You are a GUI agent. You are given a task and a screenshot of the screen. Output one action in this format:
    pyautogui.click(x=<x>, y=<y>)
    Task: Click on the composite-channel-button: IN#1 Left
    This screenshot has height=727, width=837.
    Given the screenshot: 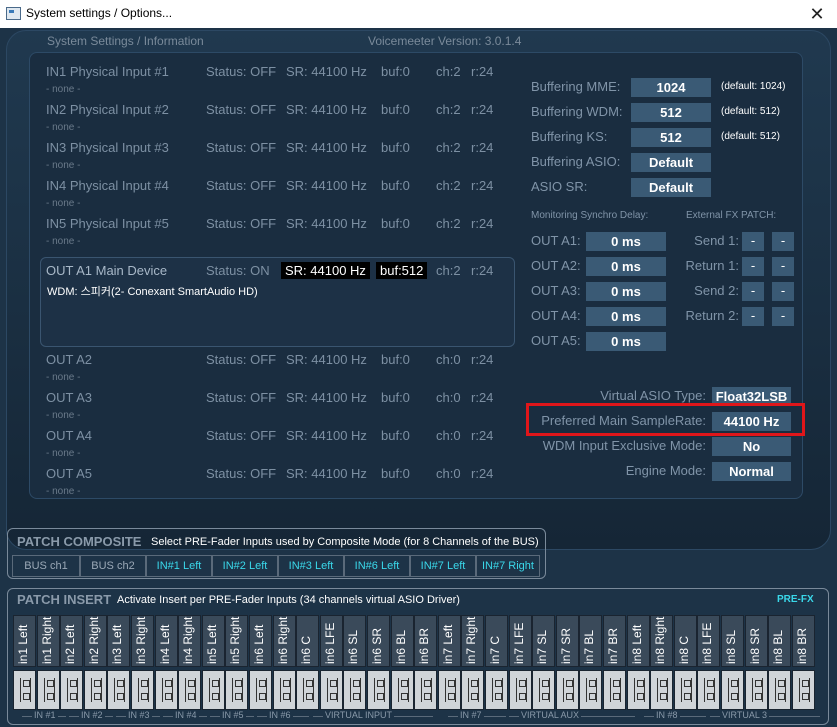 What is the action you would take?
    pyautogui.click(x=179, y=566)
    